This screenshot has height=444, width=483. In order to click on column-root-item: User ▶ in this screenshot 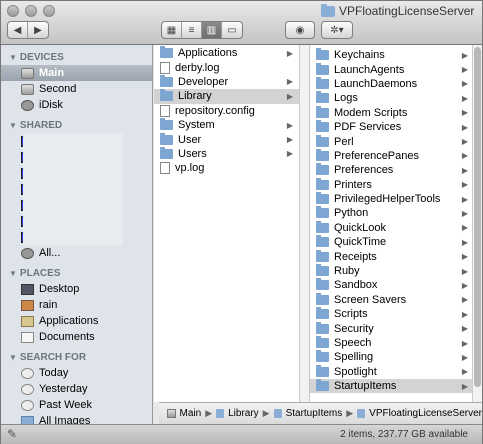, I will do `click(231, 139)`.